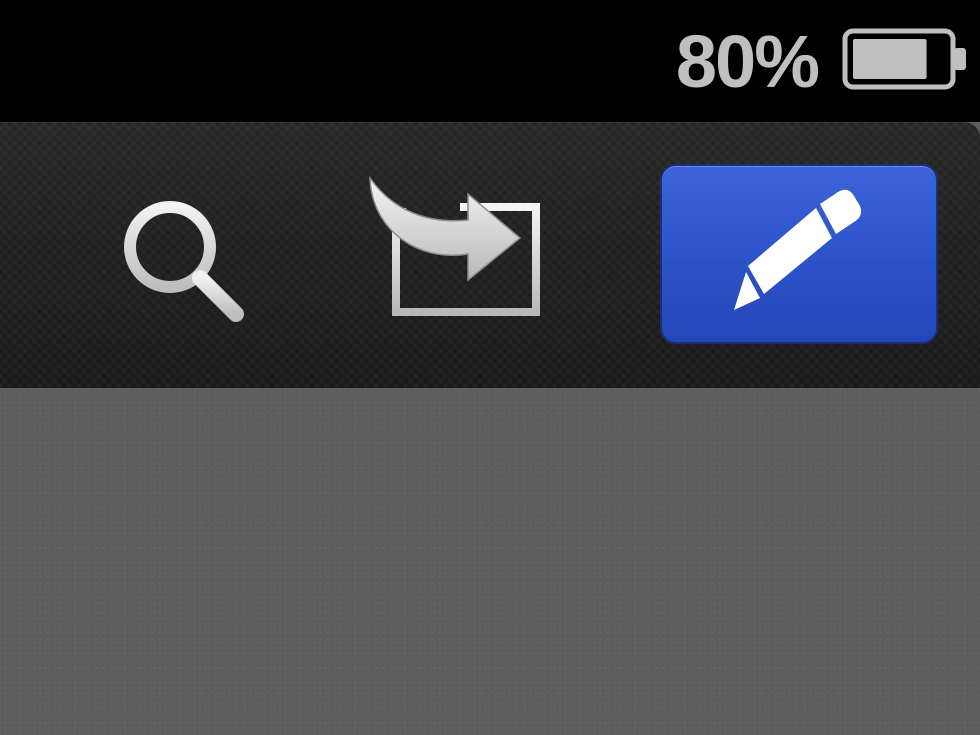  What do you see at coordinates (798, 249) in the screenshot?
I see `pencil-icon` at bounding box center [798, 249].